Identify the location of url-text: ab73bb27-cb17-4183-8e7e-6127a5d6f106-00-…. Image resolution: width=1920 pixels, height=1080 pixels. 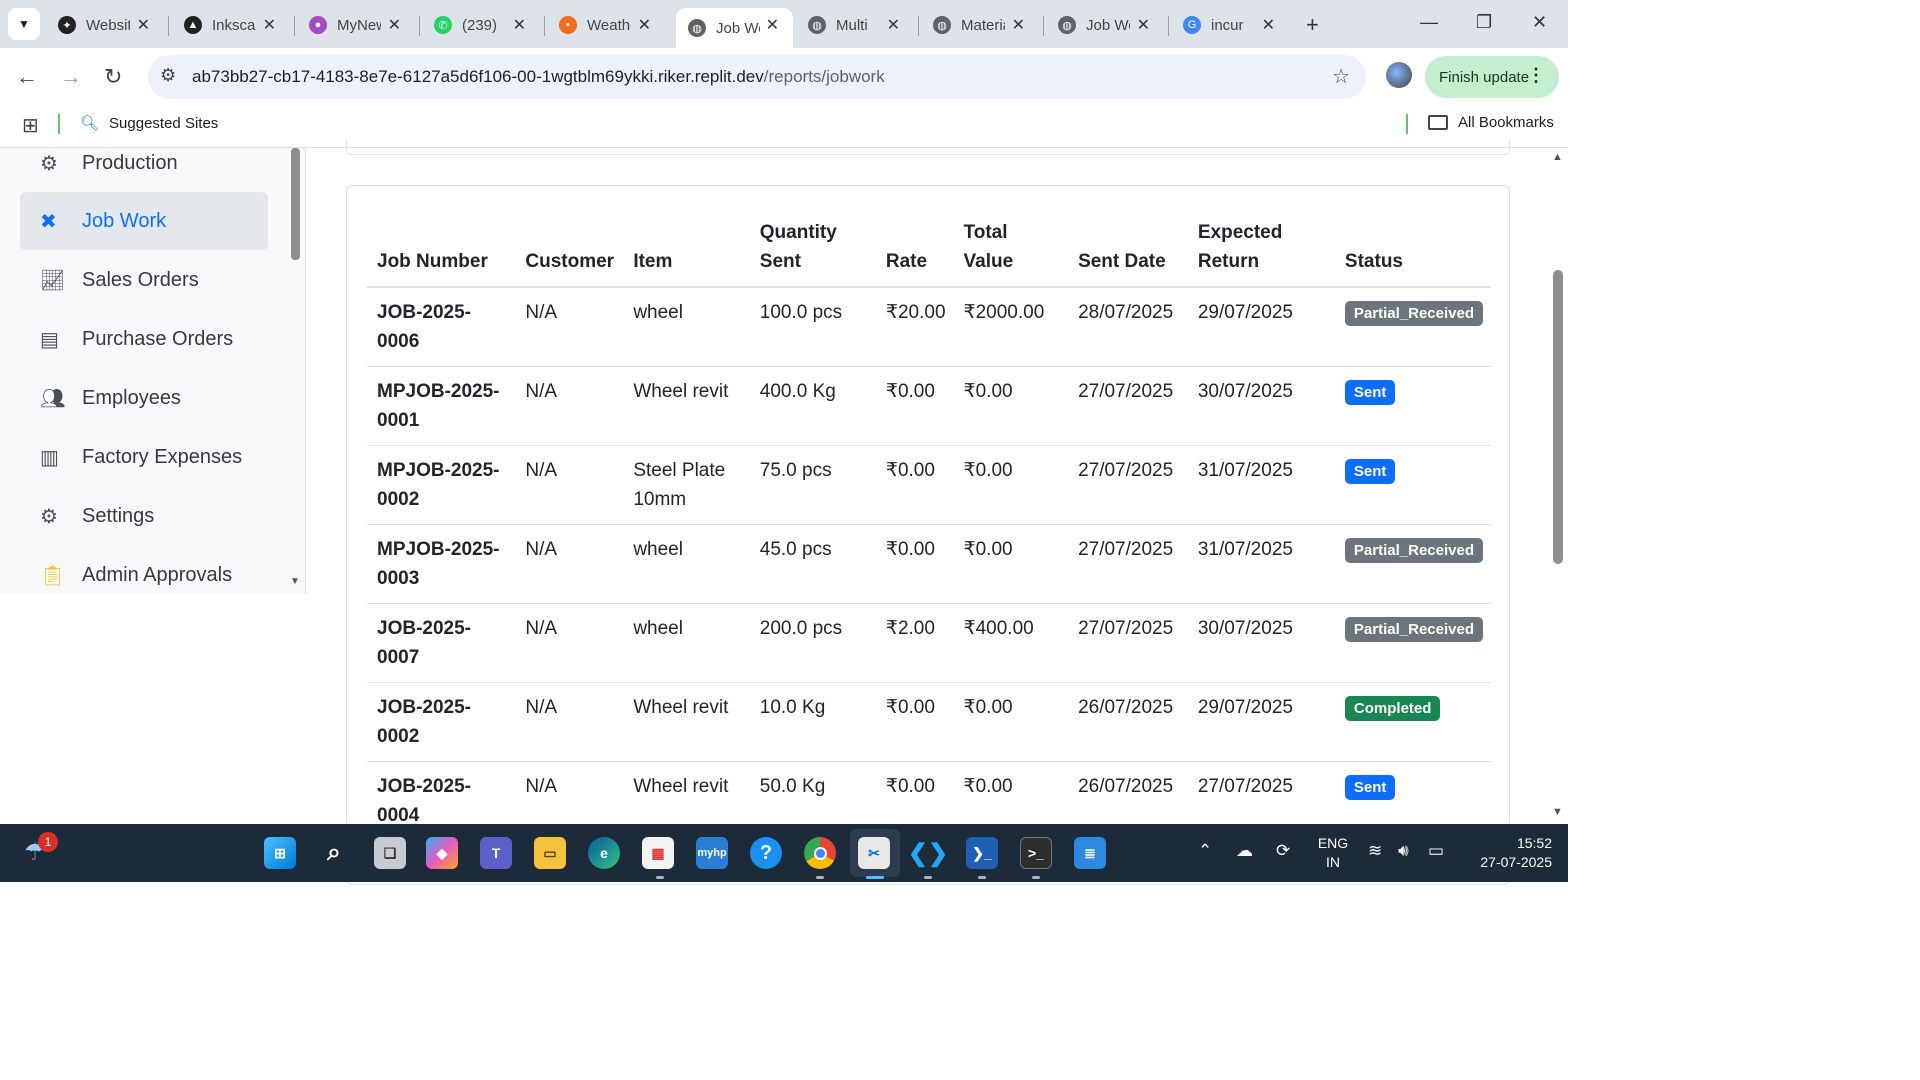
(538, 77).